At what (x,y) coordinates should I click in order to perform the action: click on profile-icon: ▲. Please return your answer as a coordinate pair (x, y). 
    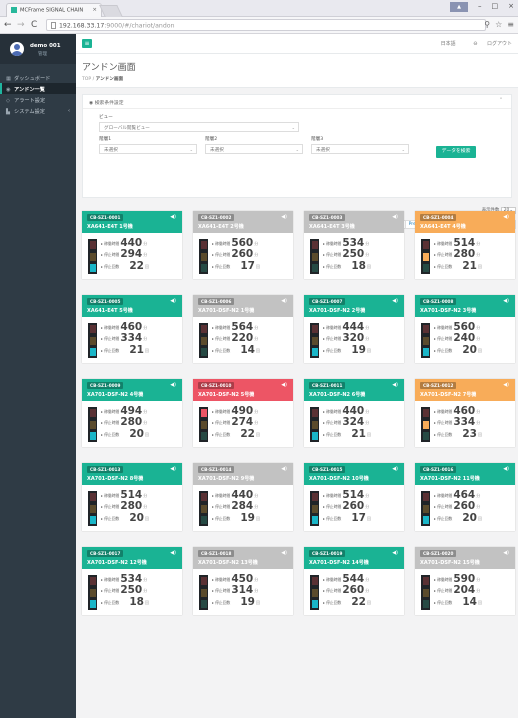
    Looking at the image, I should click on (459, 7).